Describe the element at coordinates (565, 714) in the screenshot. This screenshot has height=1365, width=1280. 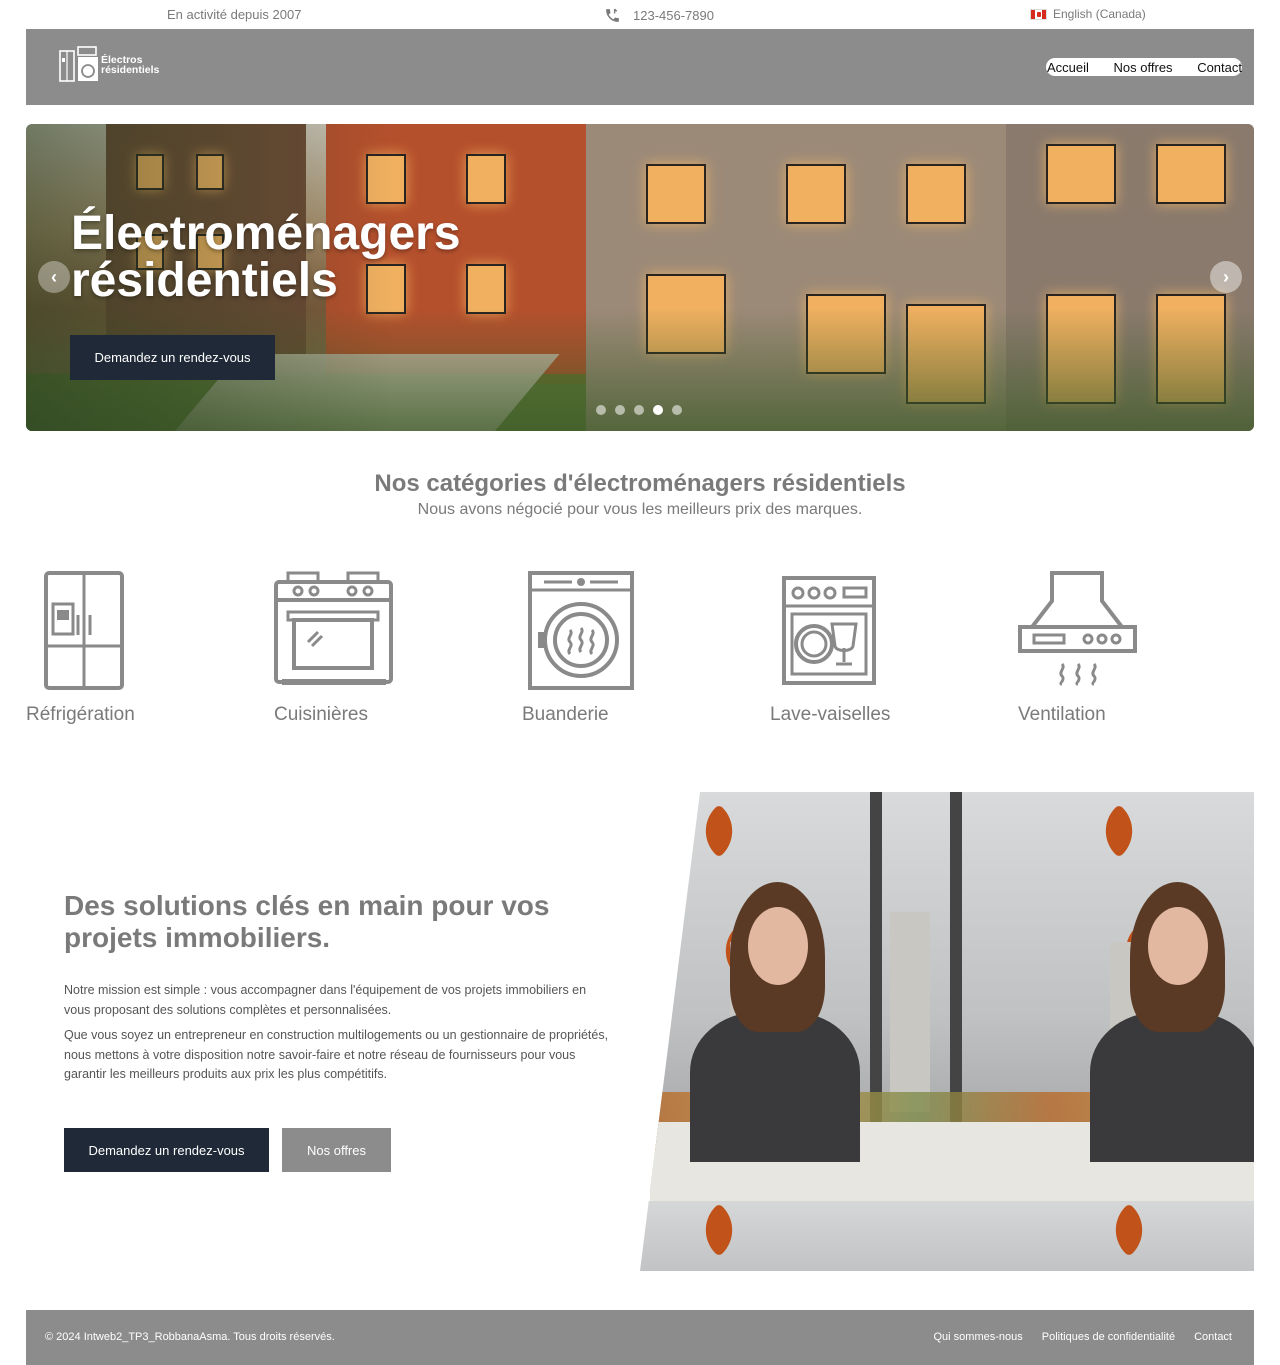
I see `category-label: Buanderie` at that location.